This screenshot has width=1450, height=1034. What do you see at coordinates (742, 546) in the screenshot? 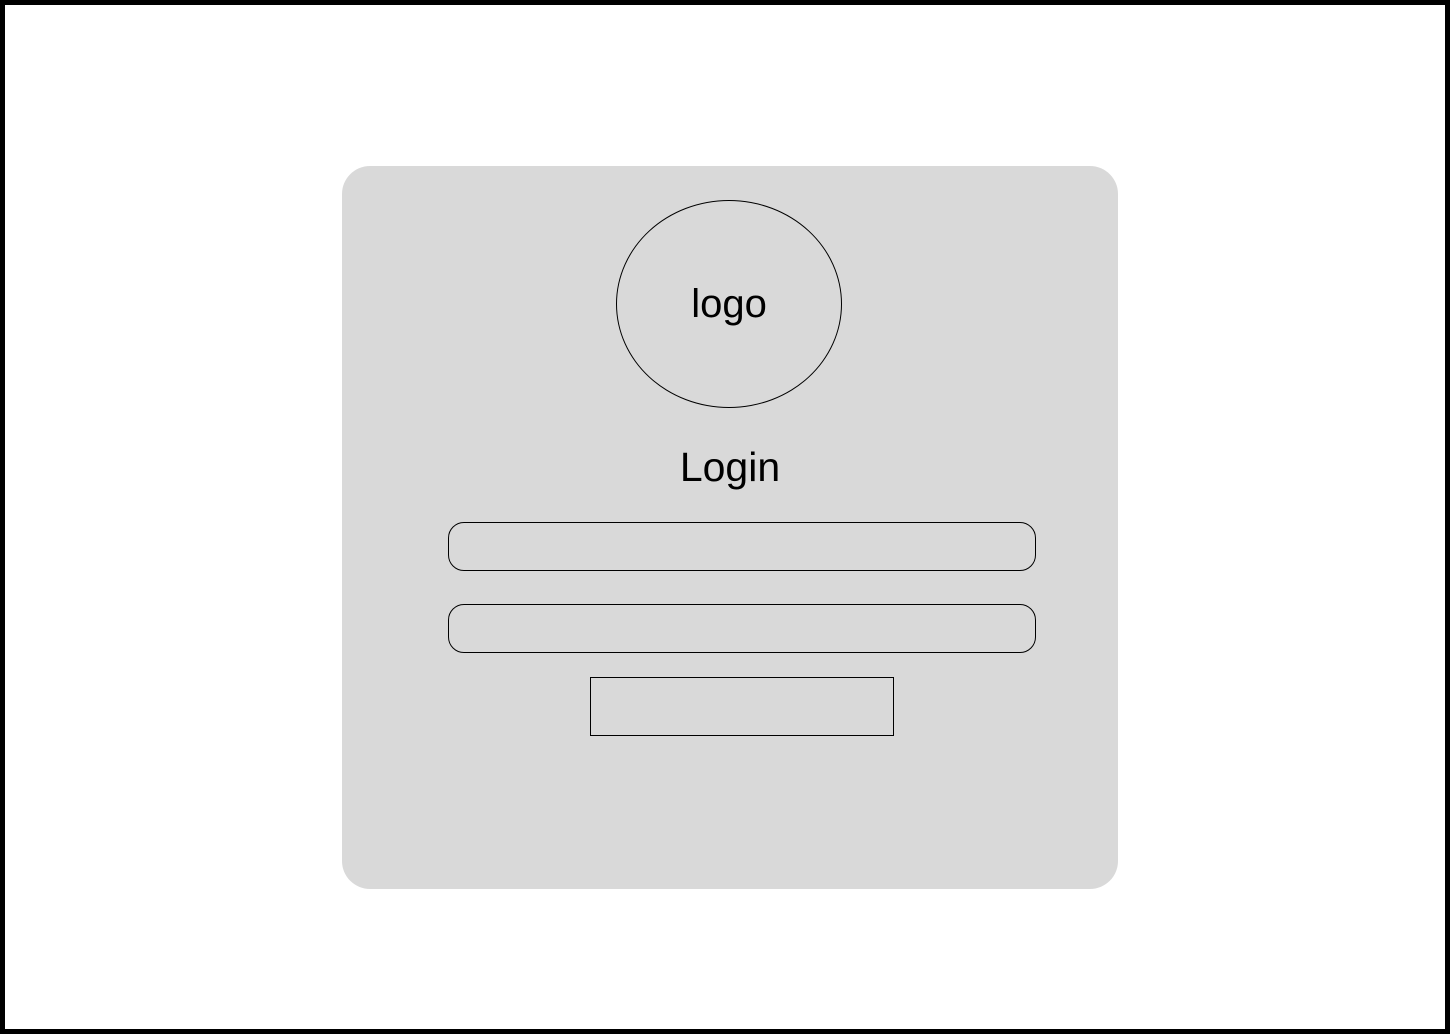
I see `username-field` at bounding box center [742, 546].